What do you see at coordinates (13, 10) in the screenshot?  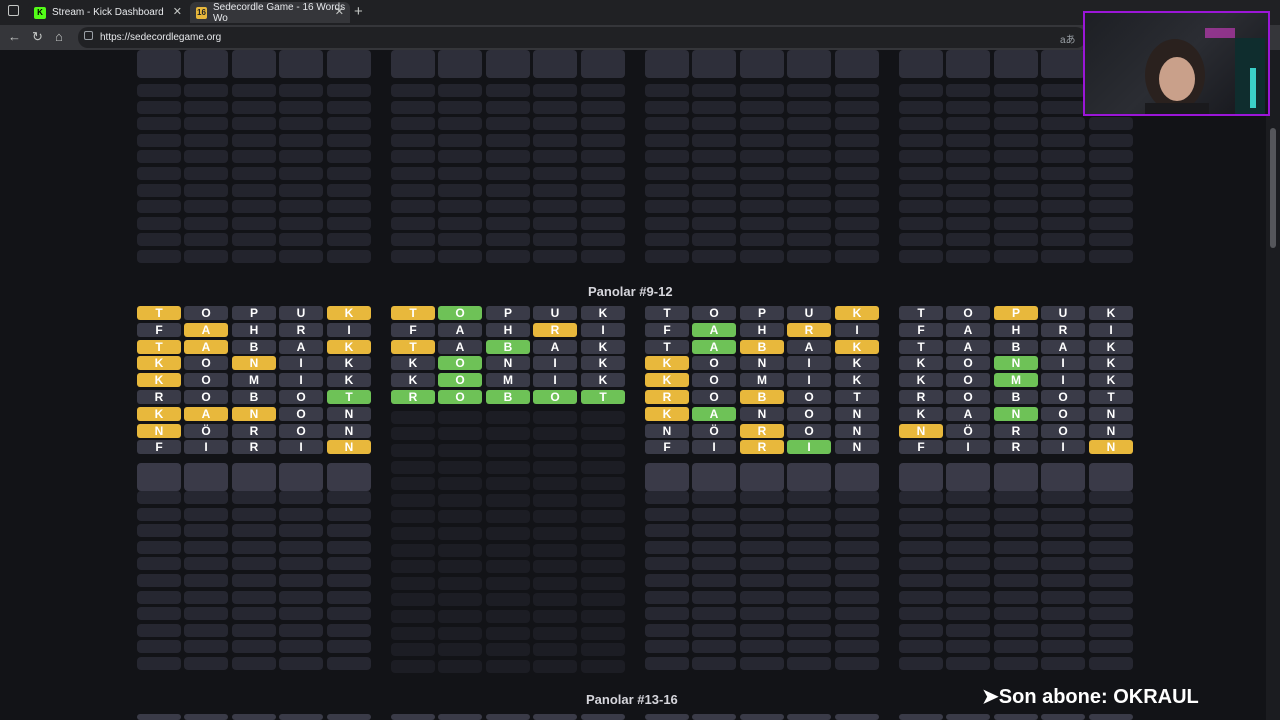 I see `tab-search-icon` at bounding box center [13, 10].